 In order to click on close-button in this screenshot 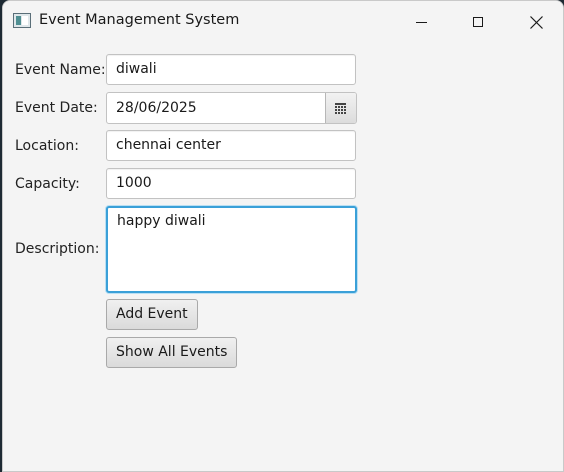, I will do `click(536, 22)`.